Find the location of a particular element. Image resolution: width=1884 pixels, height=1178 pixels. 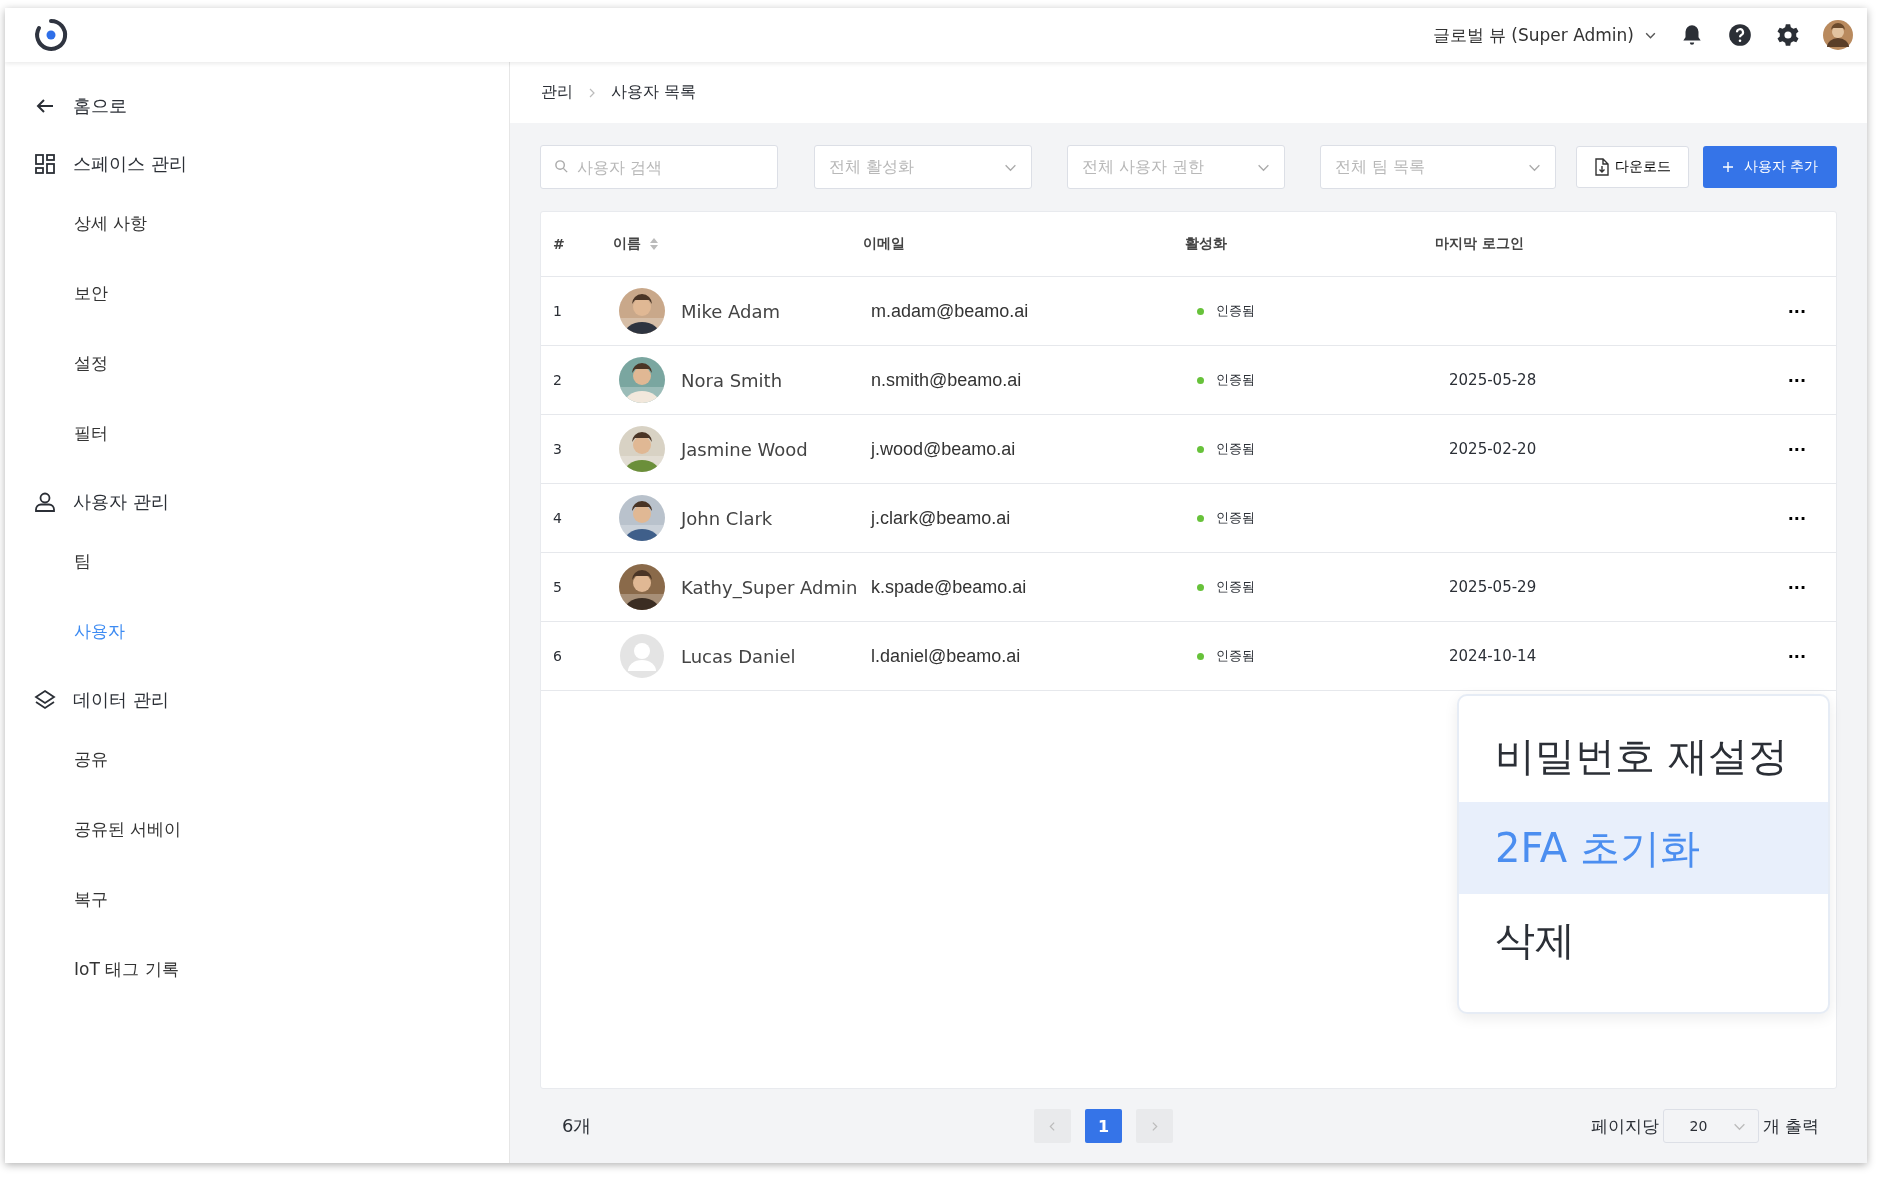

row-number: 5 is located at coordinates (557, 587).